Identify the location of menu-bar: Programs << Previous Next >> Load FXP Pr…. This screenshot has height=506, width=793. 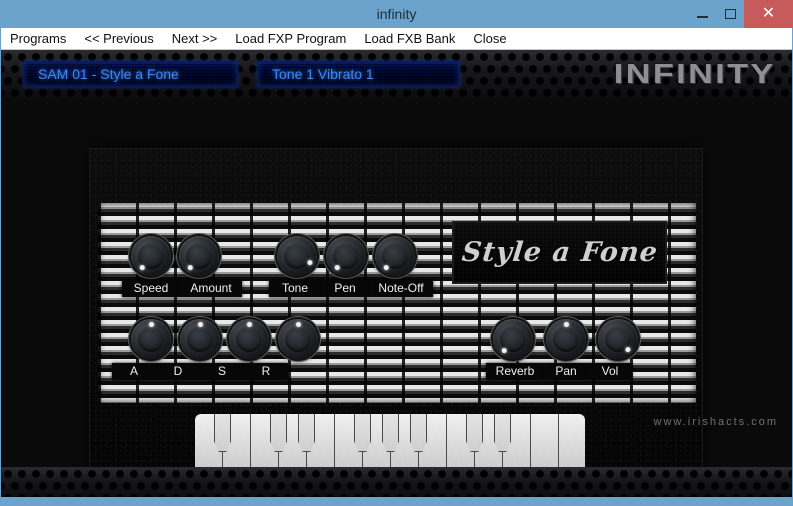
(396, 39).